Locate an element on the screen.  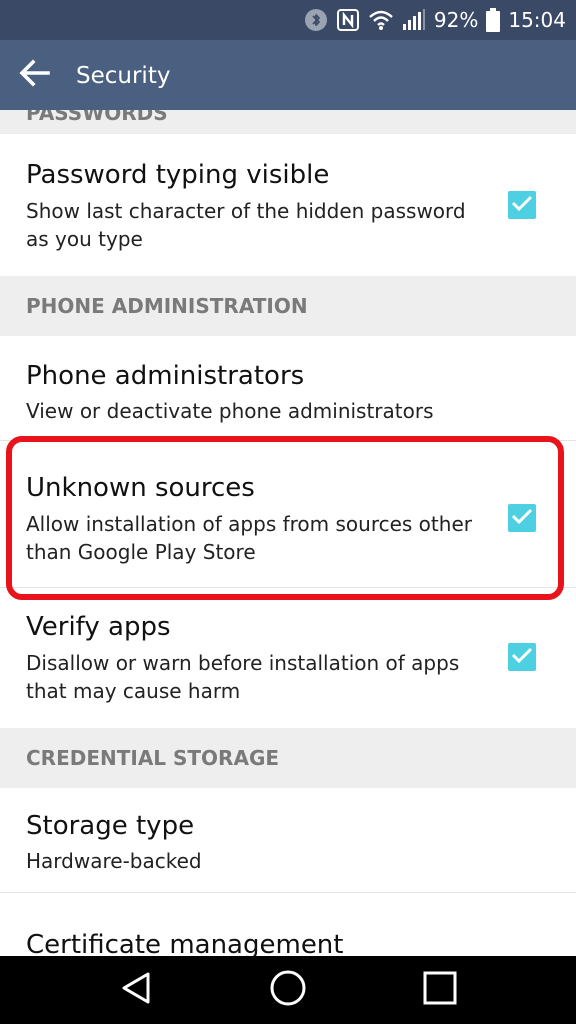
nav-recents-button is located at coordinates (440, 990).